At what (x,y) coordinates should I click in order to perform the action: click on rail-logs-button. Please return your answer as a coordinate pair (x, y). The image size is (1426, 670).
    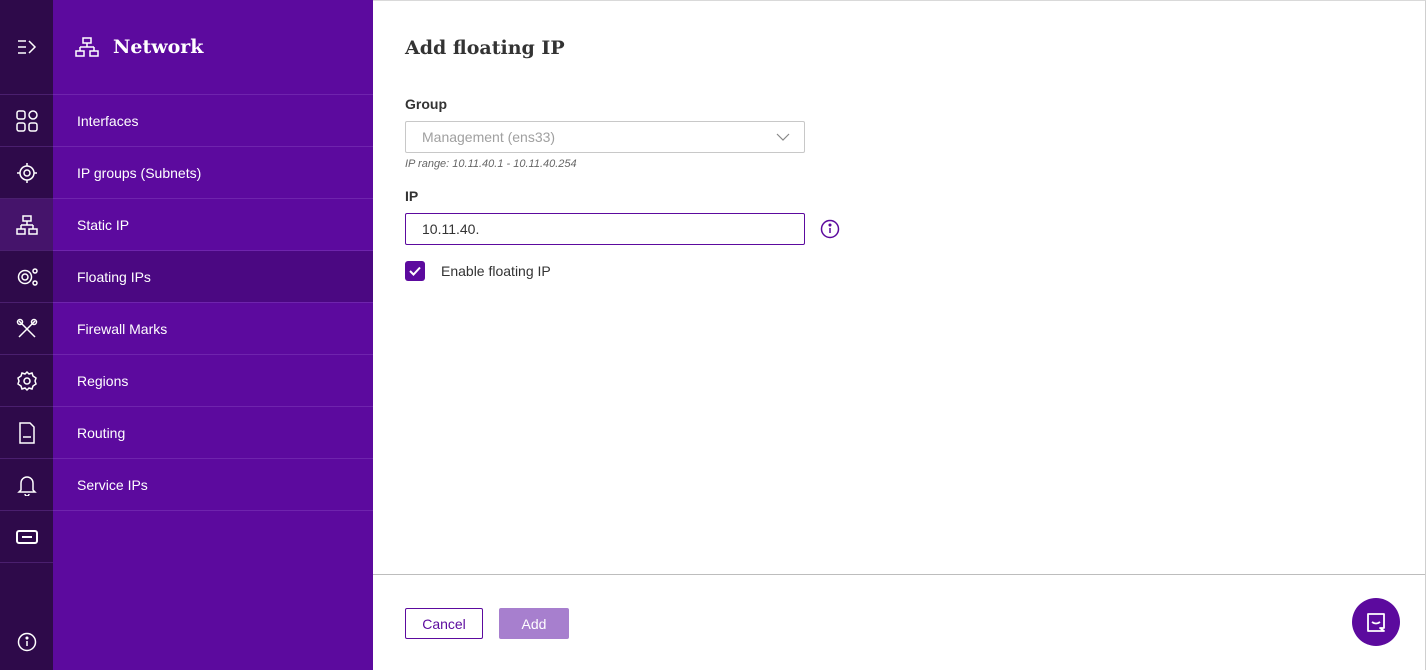
    Looking at the image, I should click on (26, 433).